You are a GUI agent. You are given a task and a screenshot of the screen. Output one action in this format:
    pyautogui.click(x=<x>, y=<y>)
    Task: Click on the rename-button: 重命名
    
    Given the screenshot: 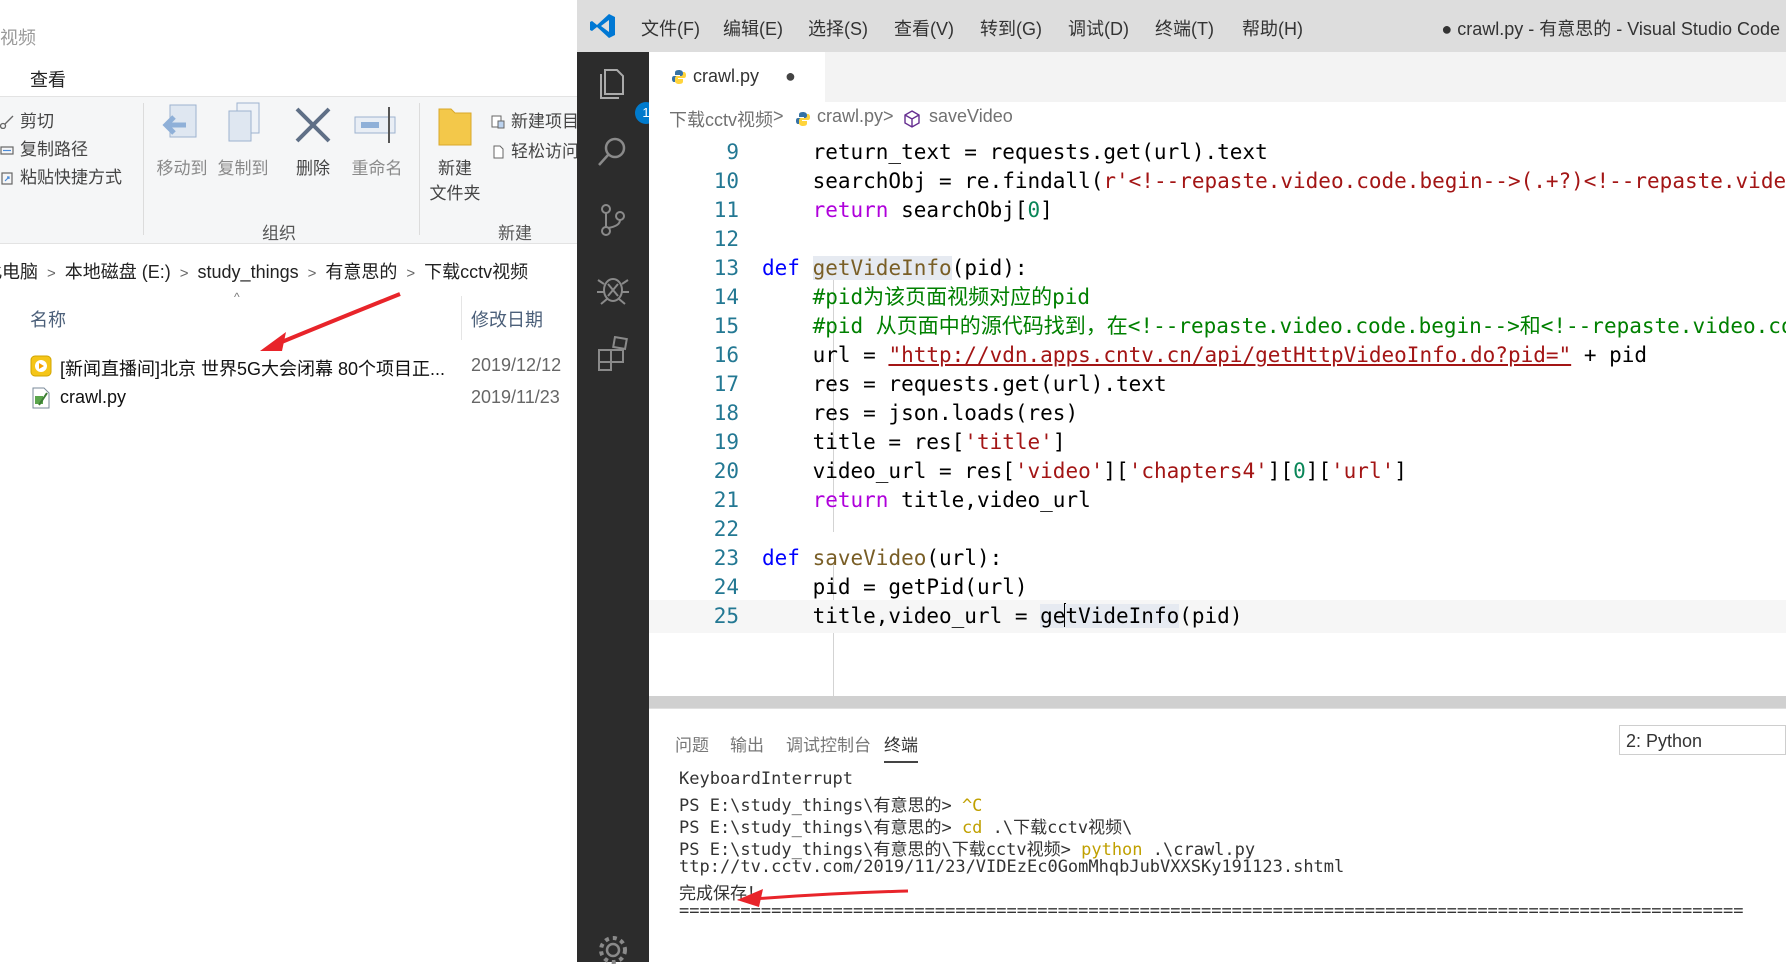 What is the action you would take?
    pyautogui.click(x=377, y=140)
    